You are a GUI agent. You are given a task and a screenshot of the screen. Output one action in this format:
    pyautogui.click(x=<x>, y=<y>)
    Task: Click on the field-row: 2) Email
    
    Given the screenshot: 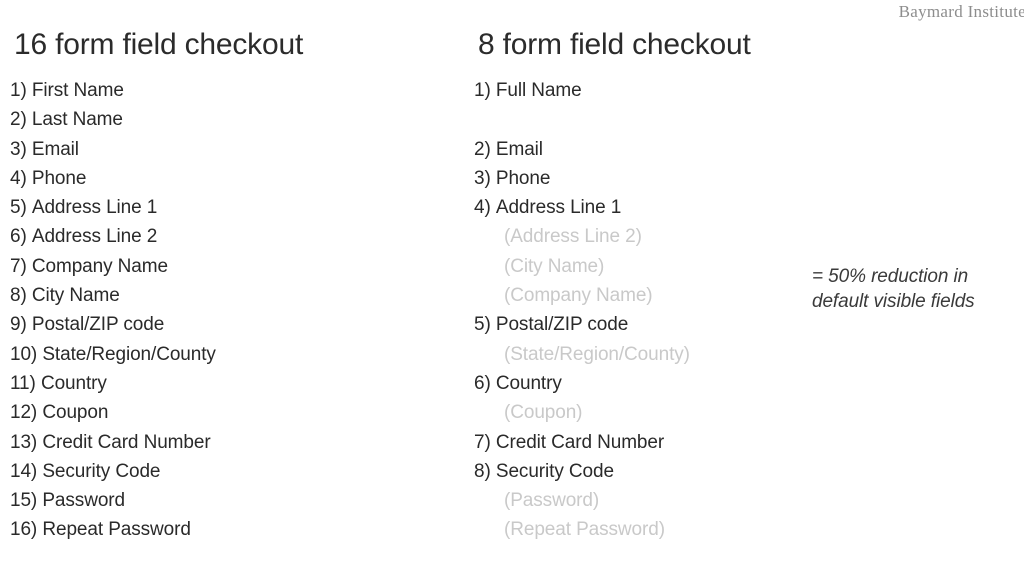 What is the action you would take?
    pyautogui.click(x=639, y=149)
    